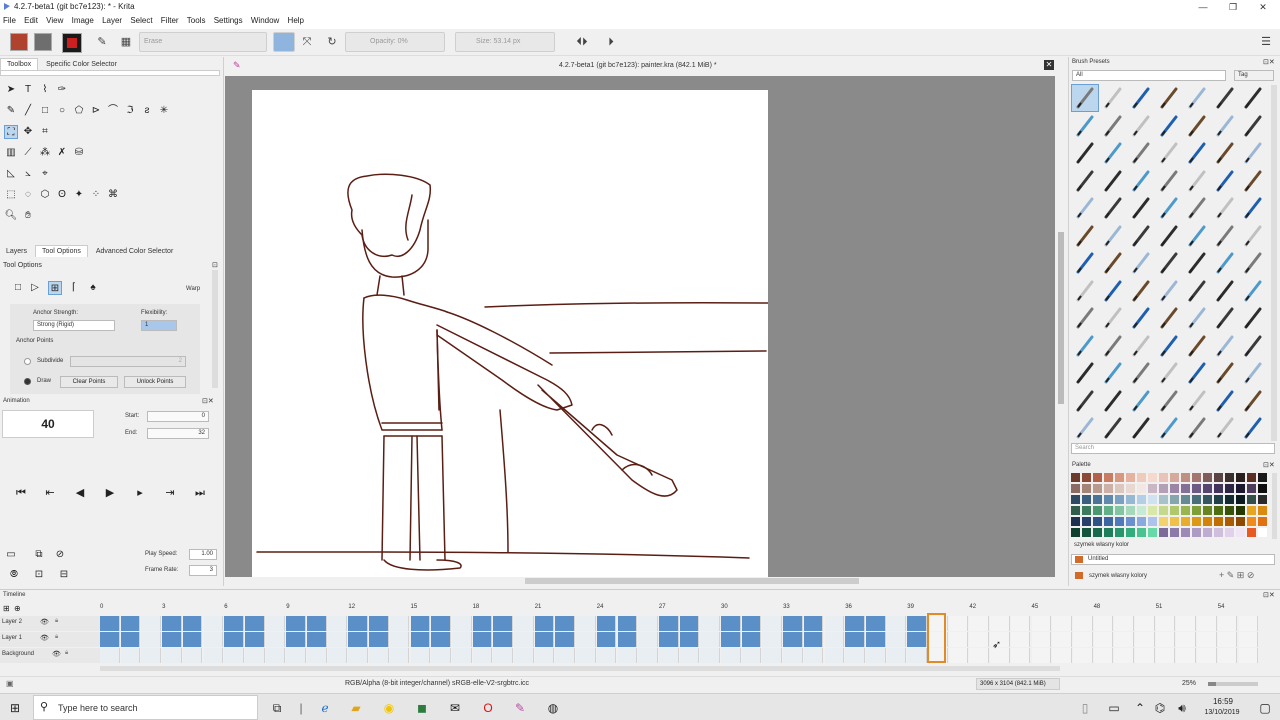  I want to click on bezier-tool-icon: ⌒, so click(113, 111).